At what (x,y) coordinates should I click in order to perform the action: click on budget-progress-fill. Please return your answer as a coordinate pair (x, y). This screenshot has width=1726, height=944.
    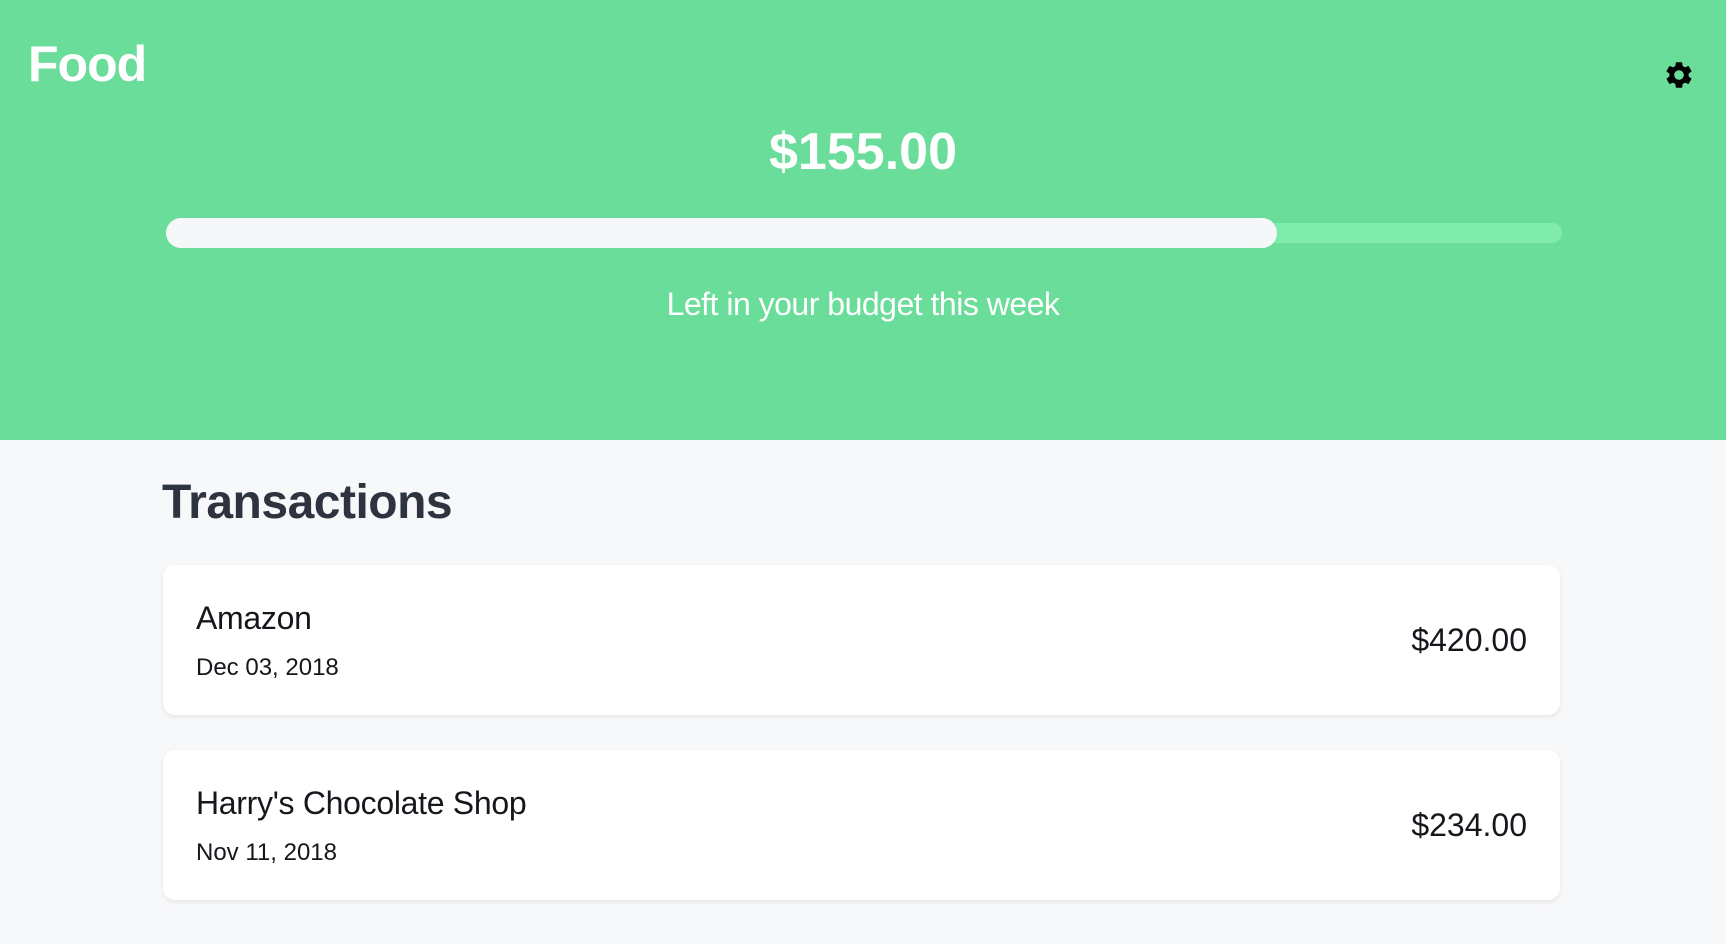
    Looking at the image, I should click on (722, 233).